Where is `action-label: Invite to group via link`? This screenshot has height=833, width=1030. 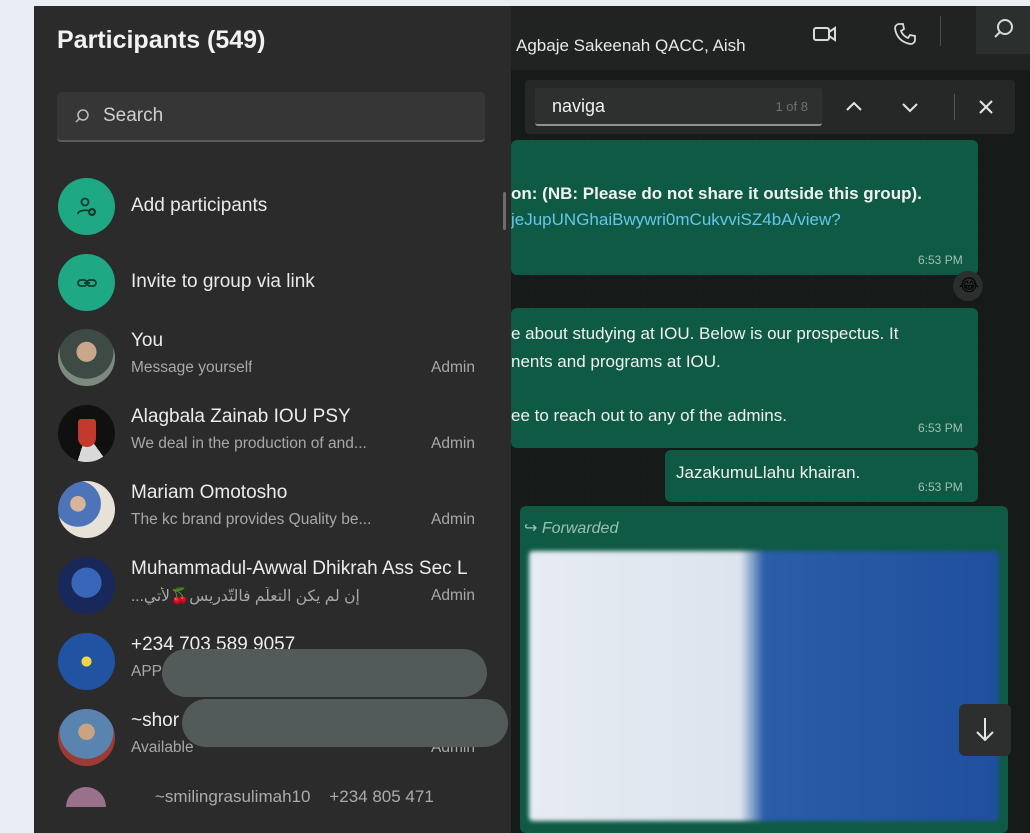 action-label: Invite to group via link is located at coordinates (223, 281).